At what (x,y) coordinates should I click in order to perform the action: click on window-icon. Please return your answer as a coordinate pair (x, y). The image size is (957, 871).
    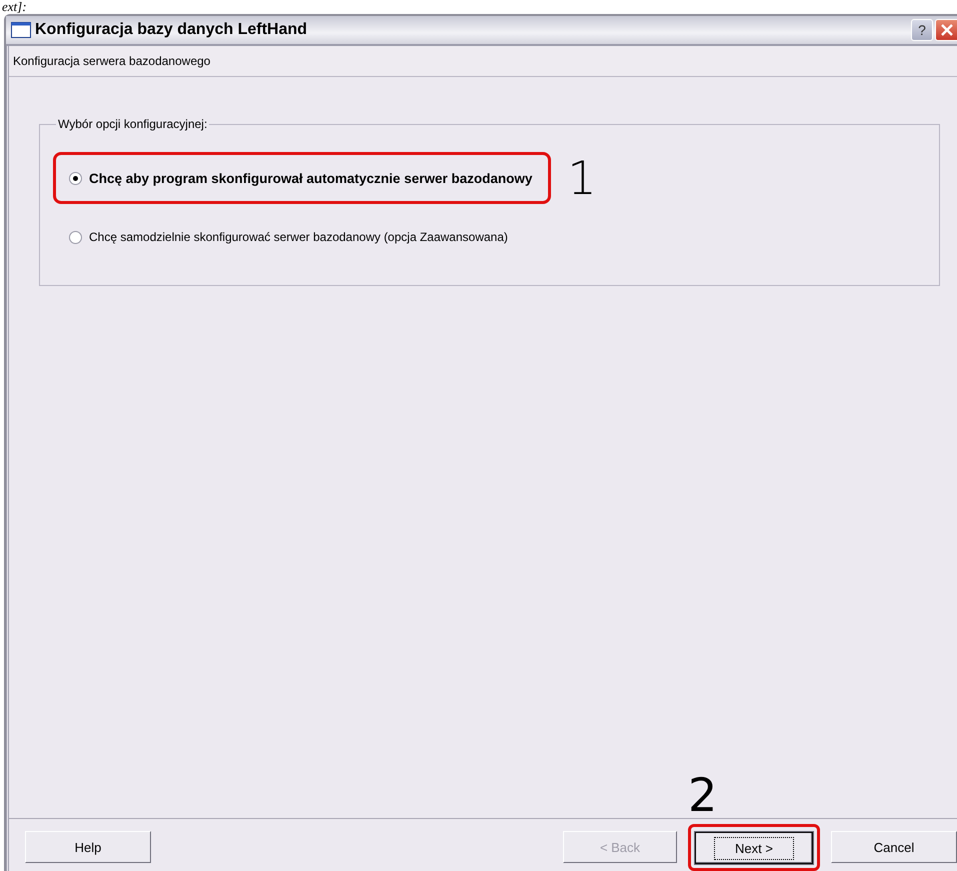
    Looking at the image, I should click on (21, 30).